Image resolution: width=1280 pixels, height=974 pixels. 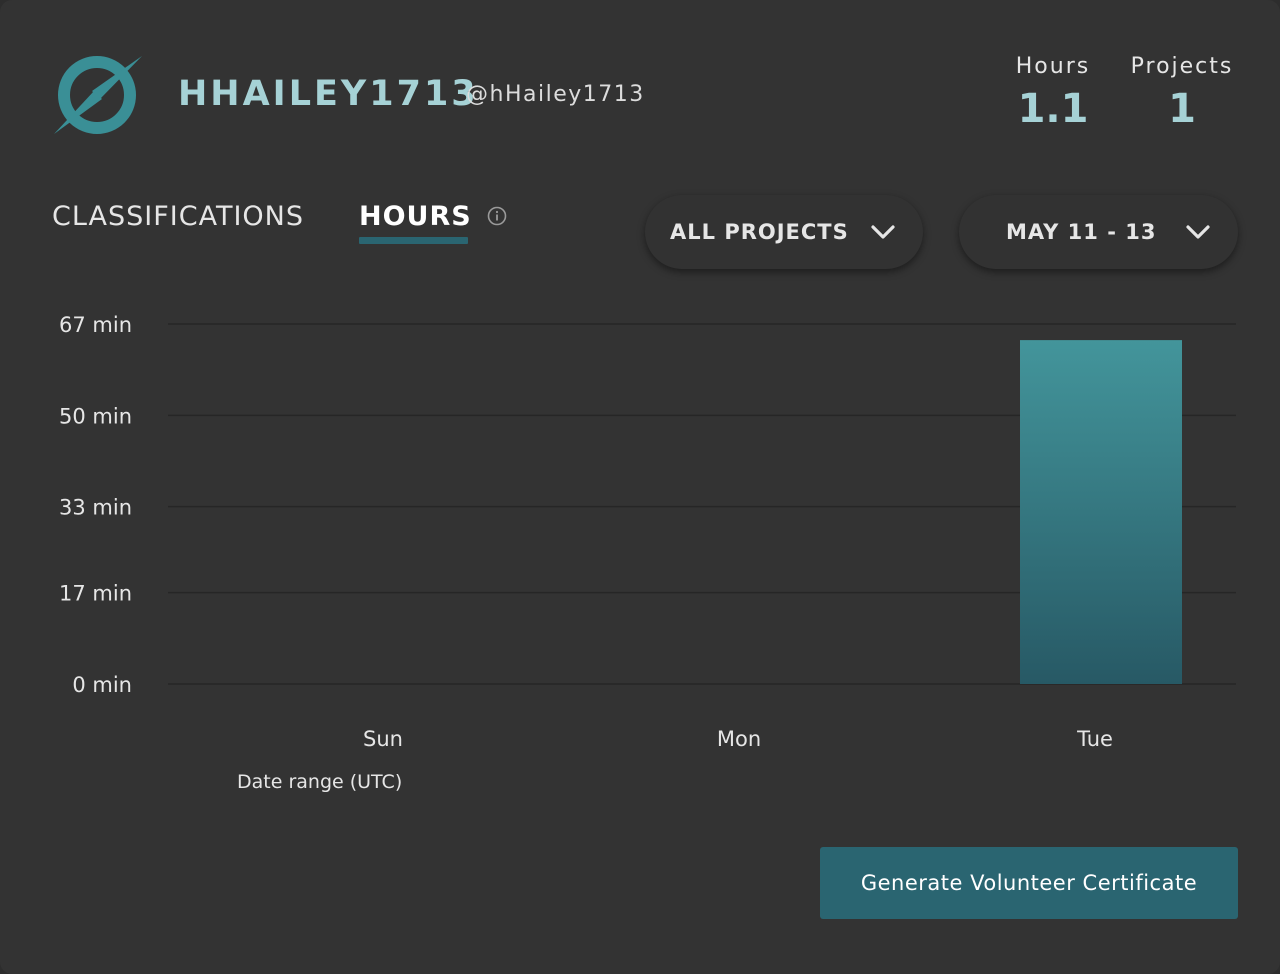 What do you see at coordinates (95, 416) in the screenshot?
I see `y-tick-label: 50 min` at bounding box center [95, 416].